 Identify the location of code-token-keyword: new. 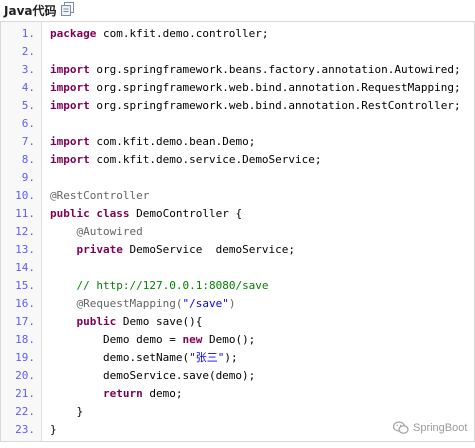
(192, 339).